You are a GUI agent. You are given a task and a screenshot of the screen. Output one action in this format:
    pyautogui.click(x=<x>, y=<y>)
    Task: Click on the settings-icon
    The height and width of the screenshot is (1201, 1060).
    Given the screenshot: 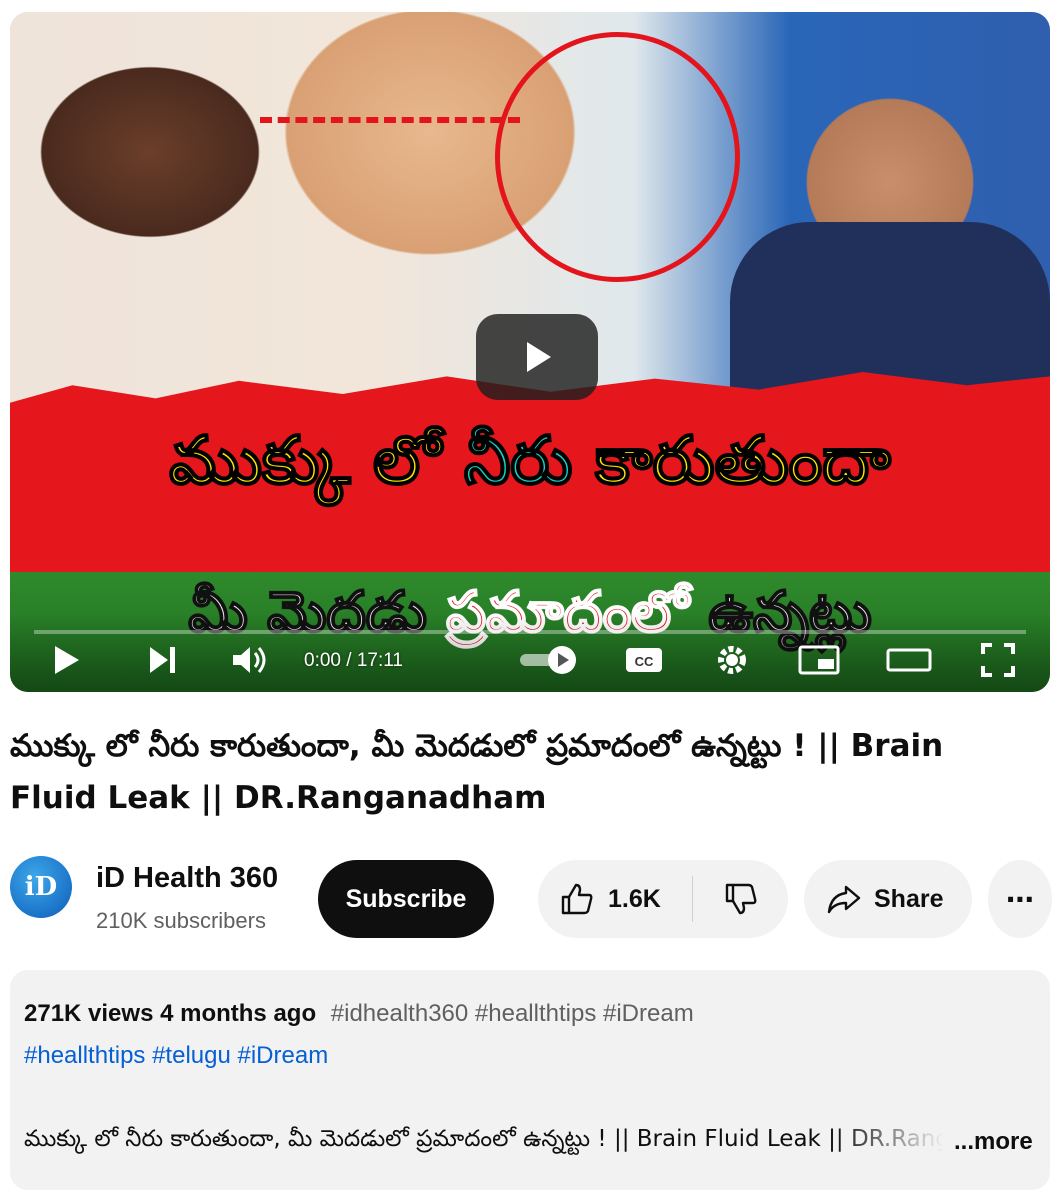 What is the action you would take?
    pyautogui.click(x=732, y=660)
    